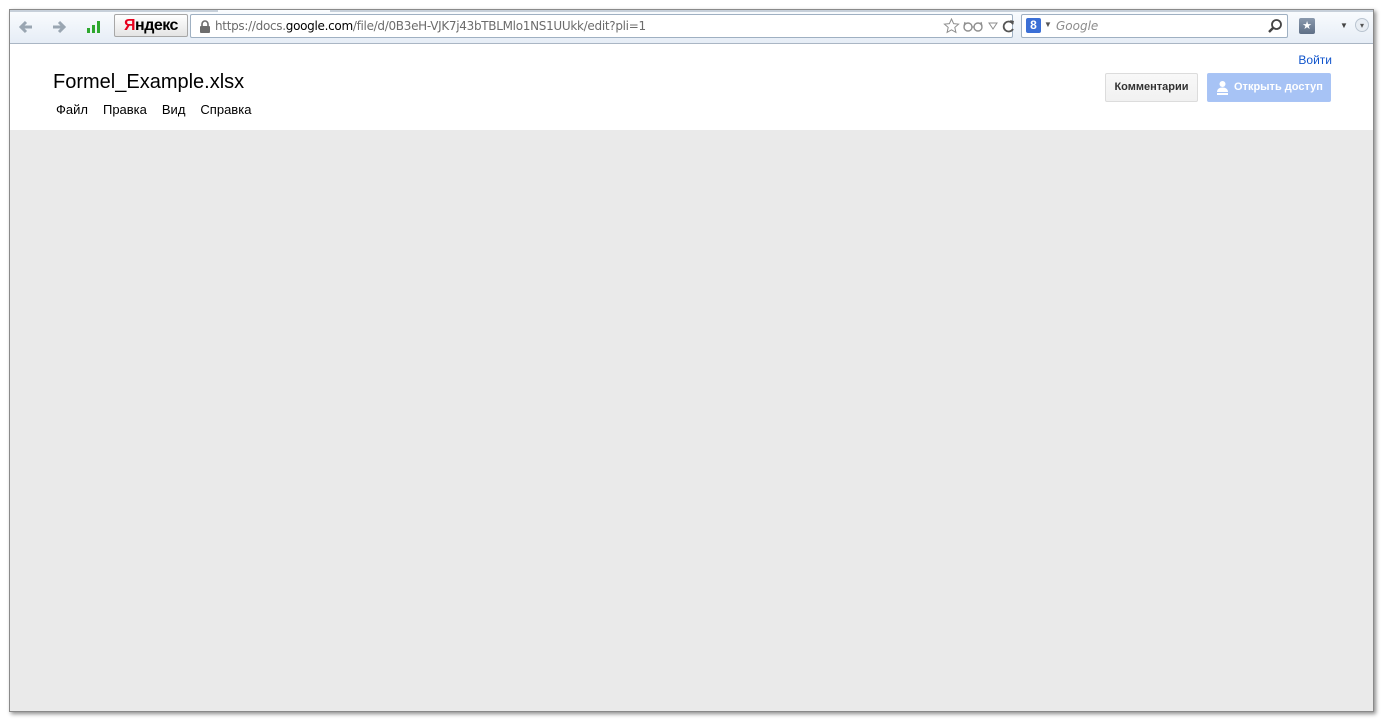  What do you see at coordinates (1307, 26) in the screenshot?
I see `bookmarks-icon: ★` at bounding box center [1307, 26].